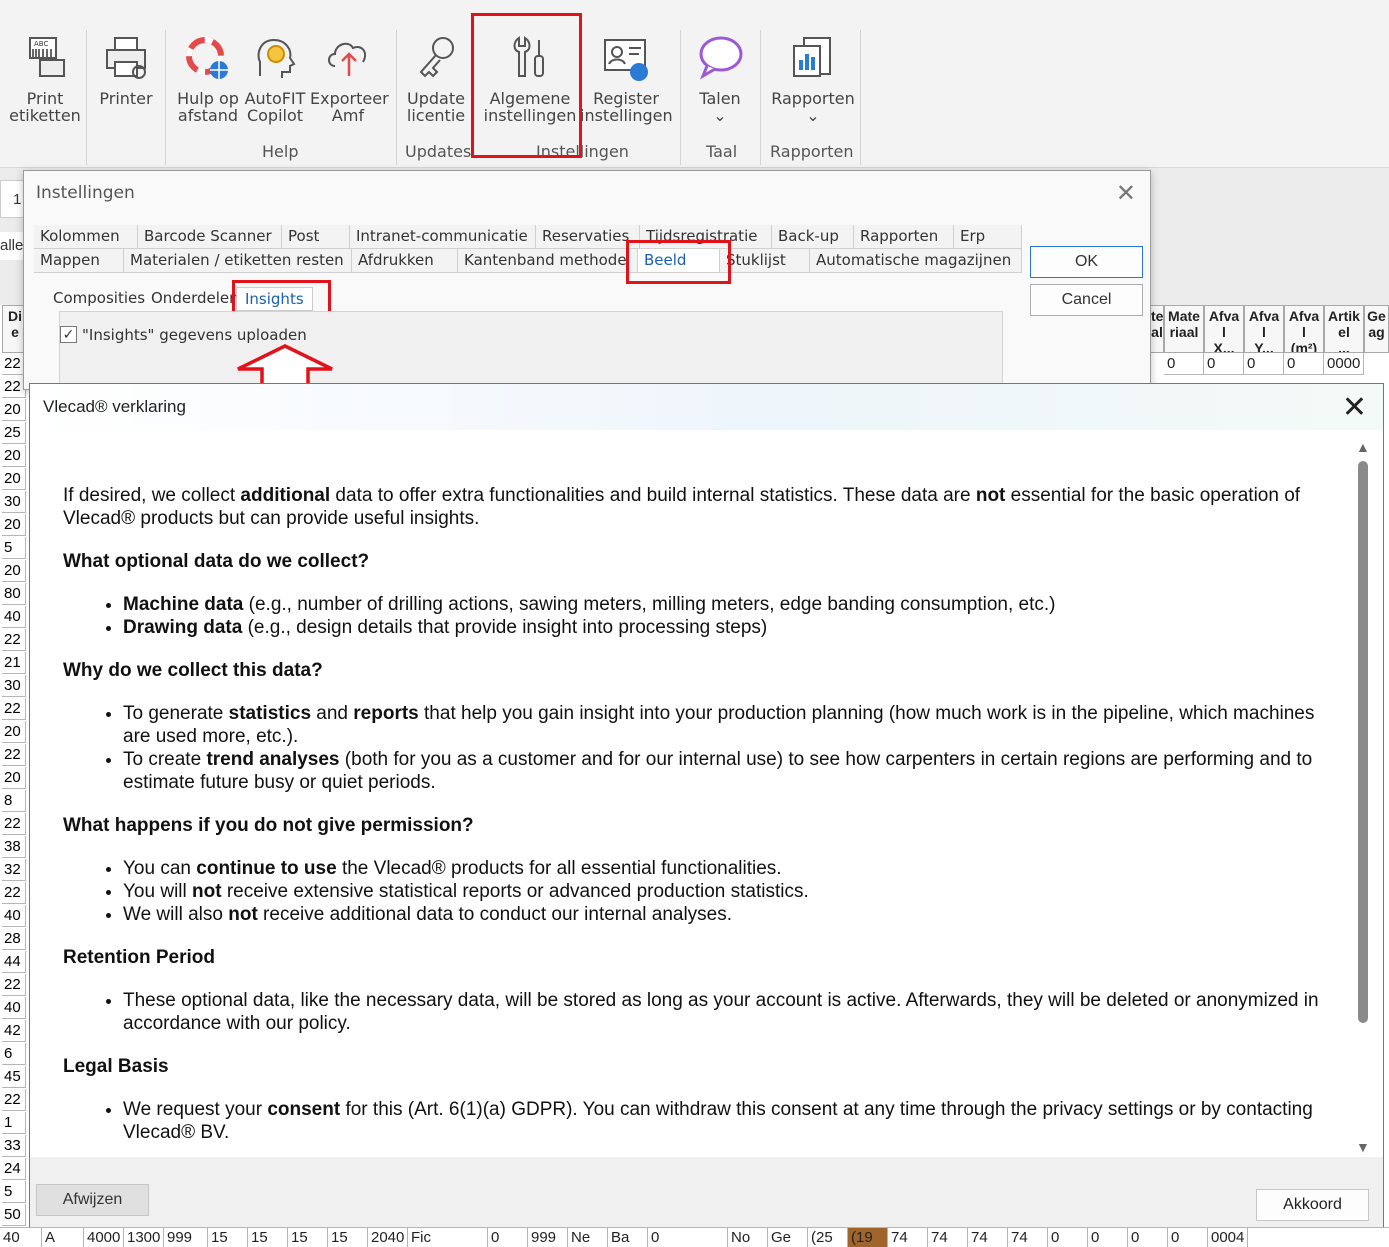 The height and width of the screenshot is (1247, 1389). Describe the element at coordinates (14, 1077) in the screenshot. I see `row-number: 45` at that location.